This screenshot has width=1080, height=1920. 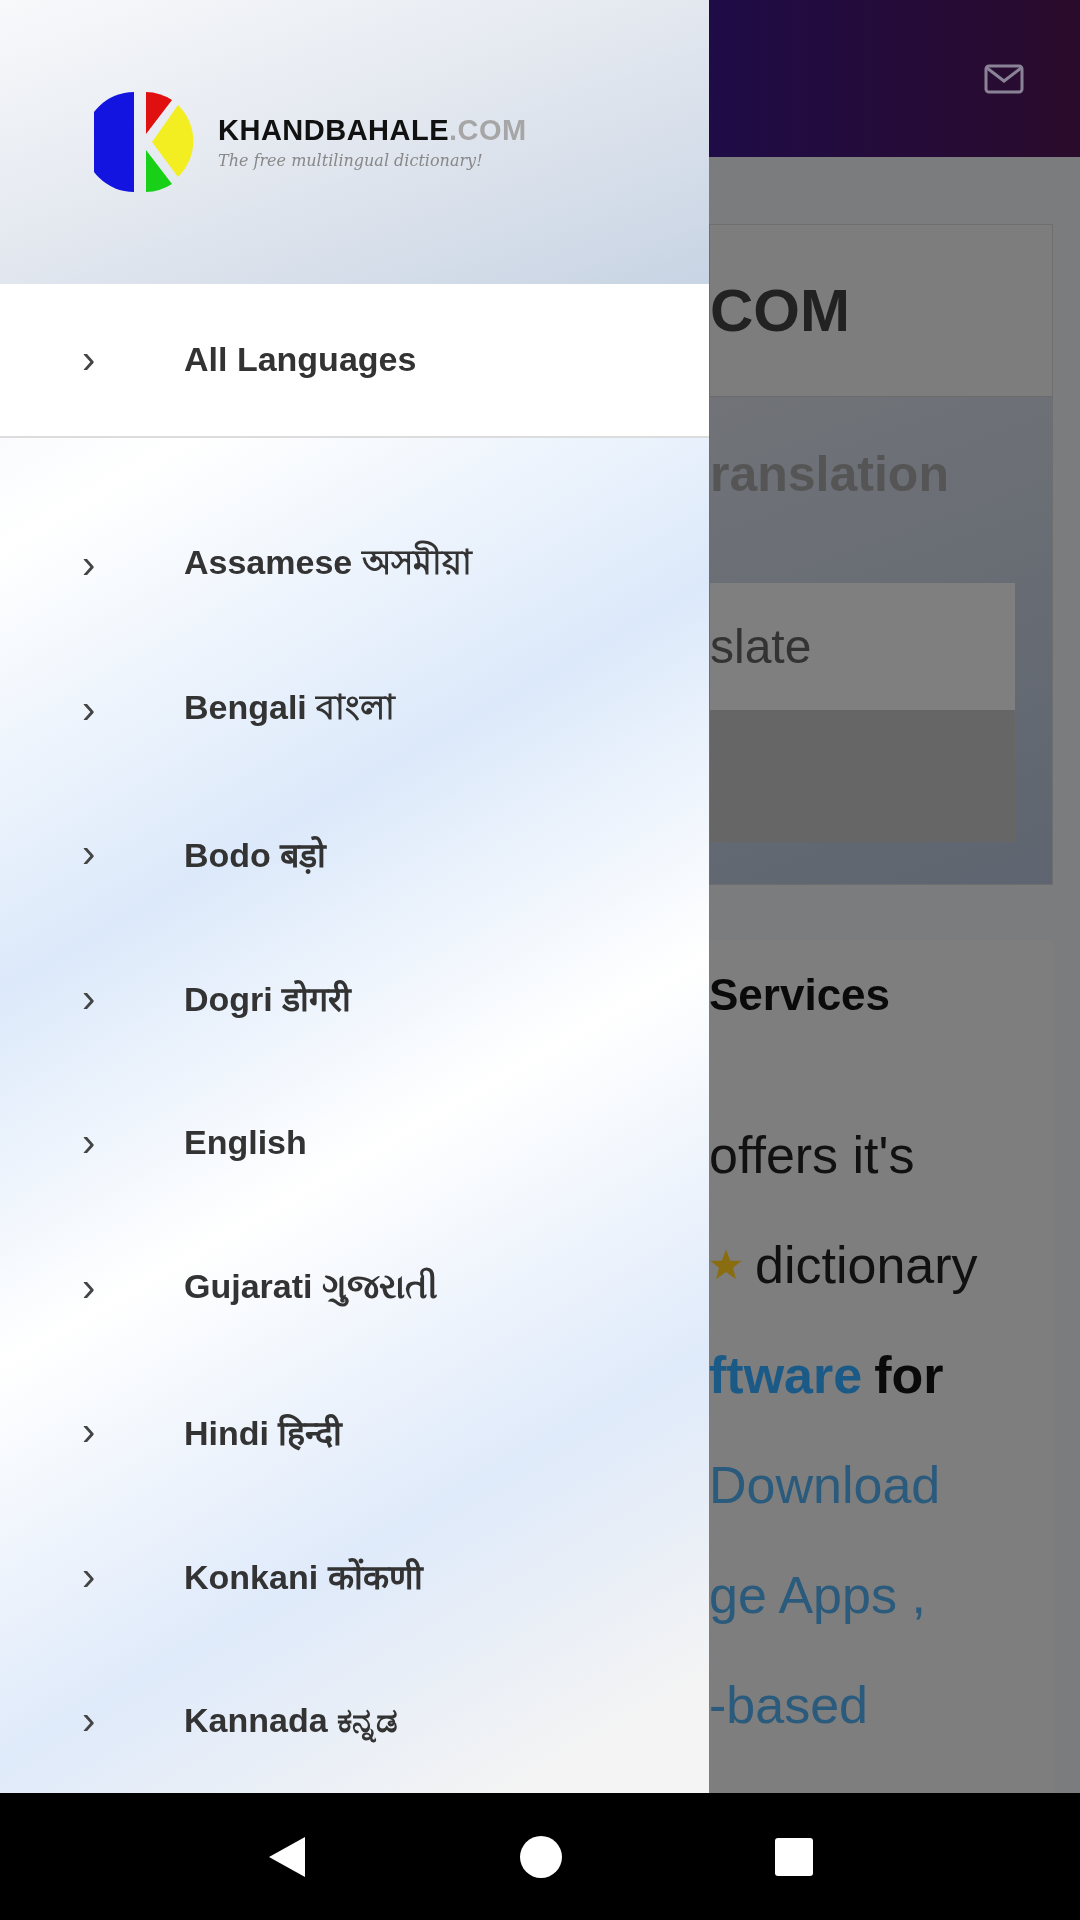 What do you see at coordinates (290, 707) in the screenshot?
I see `language-label: Bengali বাংলা` at bounding box center [290, 707].